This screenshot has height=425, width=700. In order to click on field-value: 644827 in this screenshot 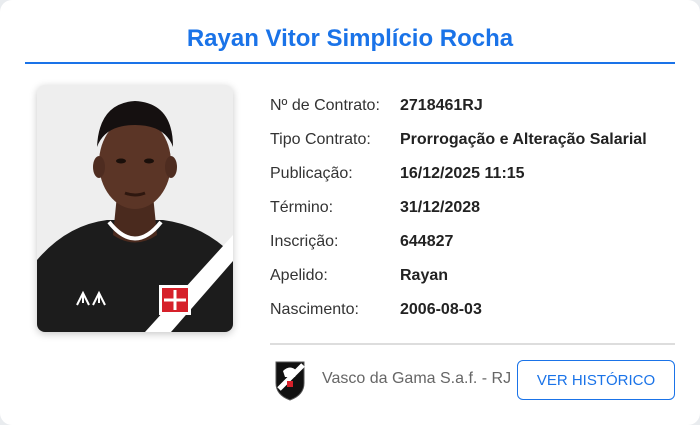, I will do `click(427, 241)`.